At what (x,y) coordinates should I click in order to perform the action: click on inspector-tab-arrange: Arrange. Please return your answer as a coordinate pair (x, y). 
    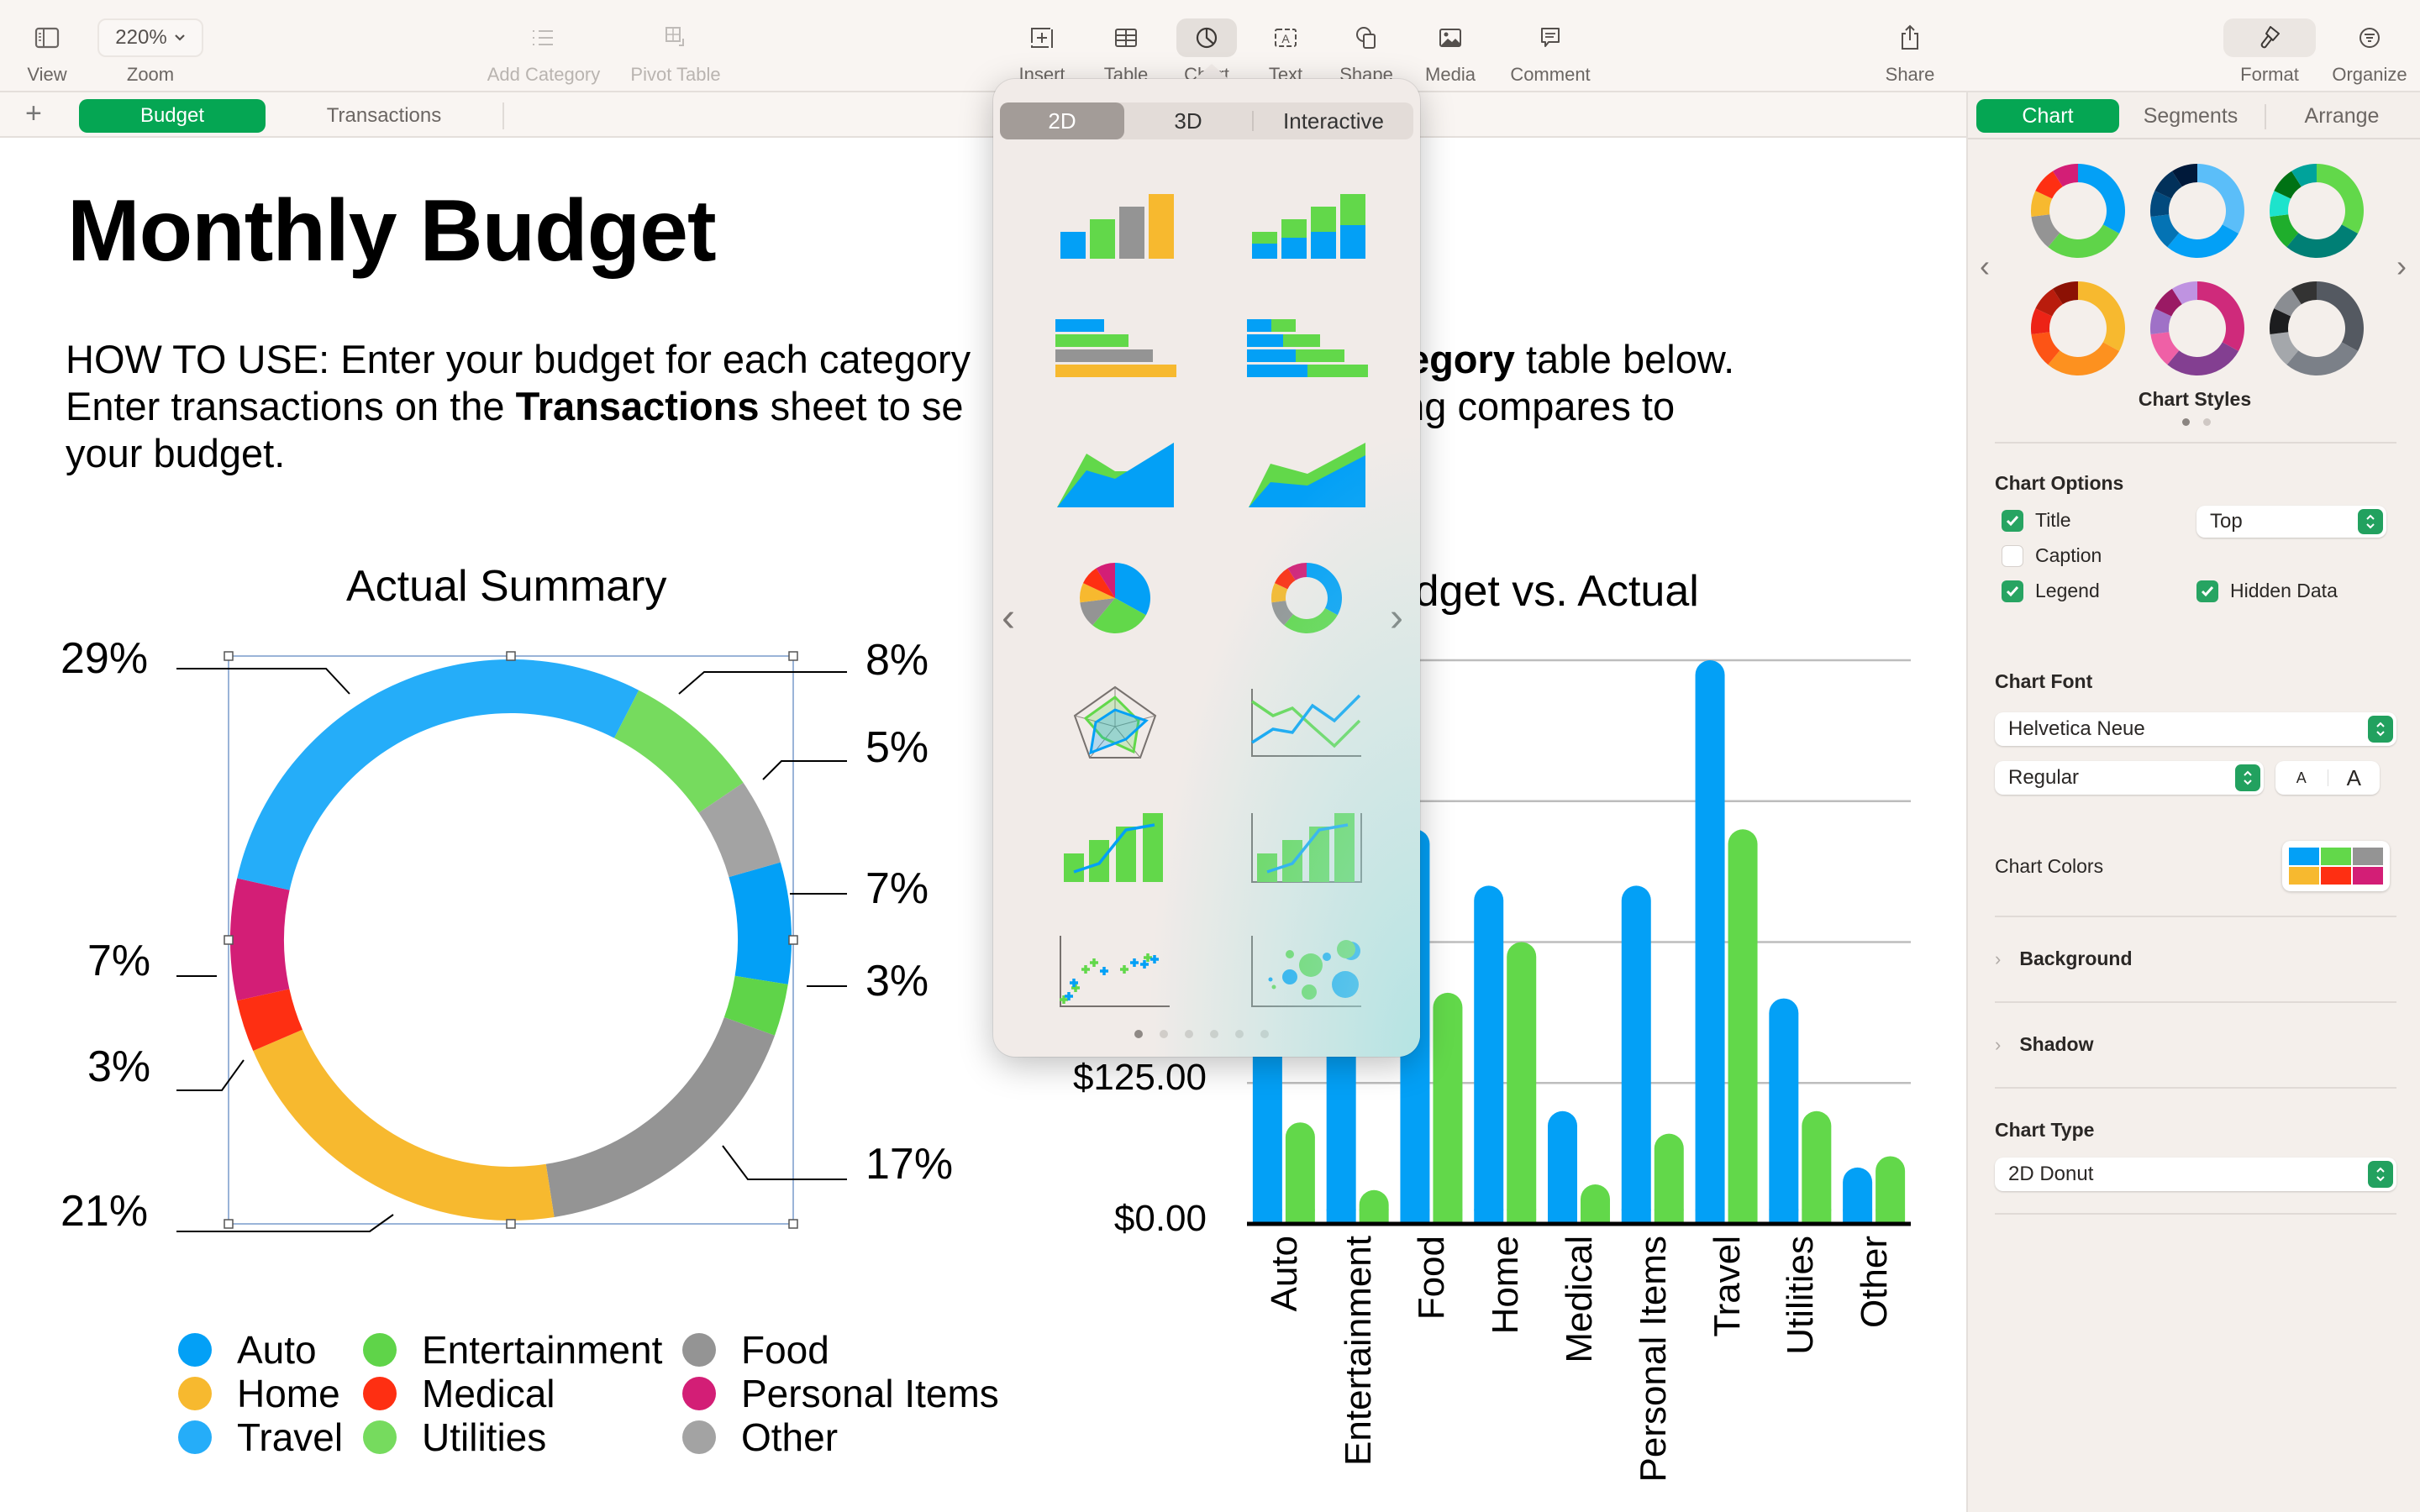
    Looking at the image, I should click on (2341, 116).